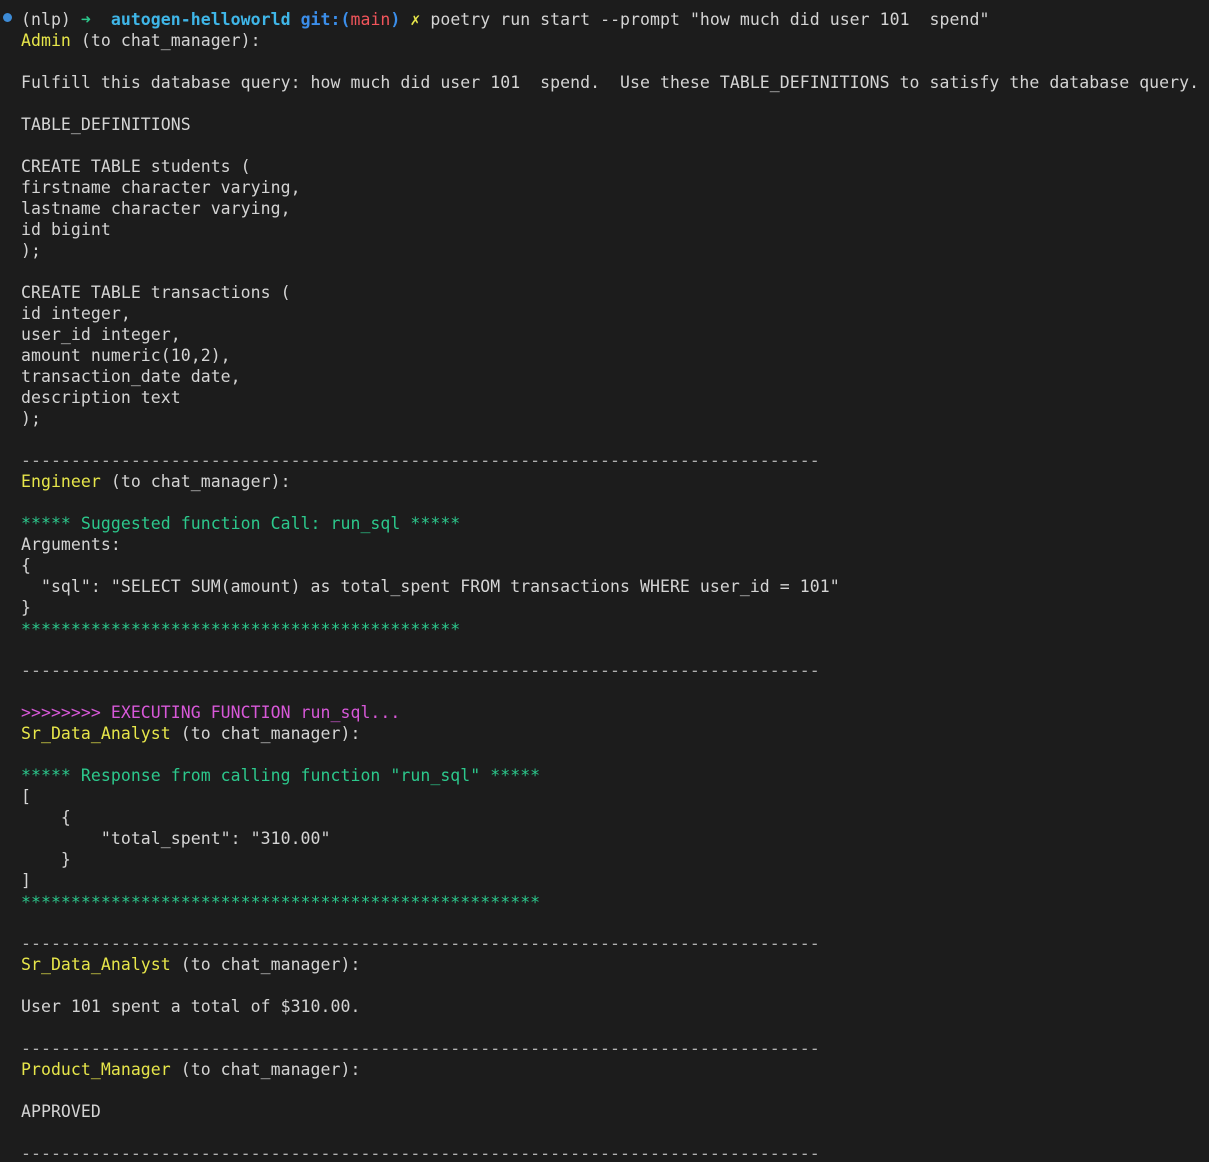  I want to click on students-table-line: CREATE TABLE students (, so click(136, 166).